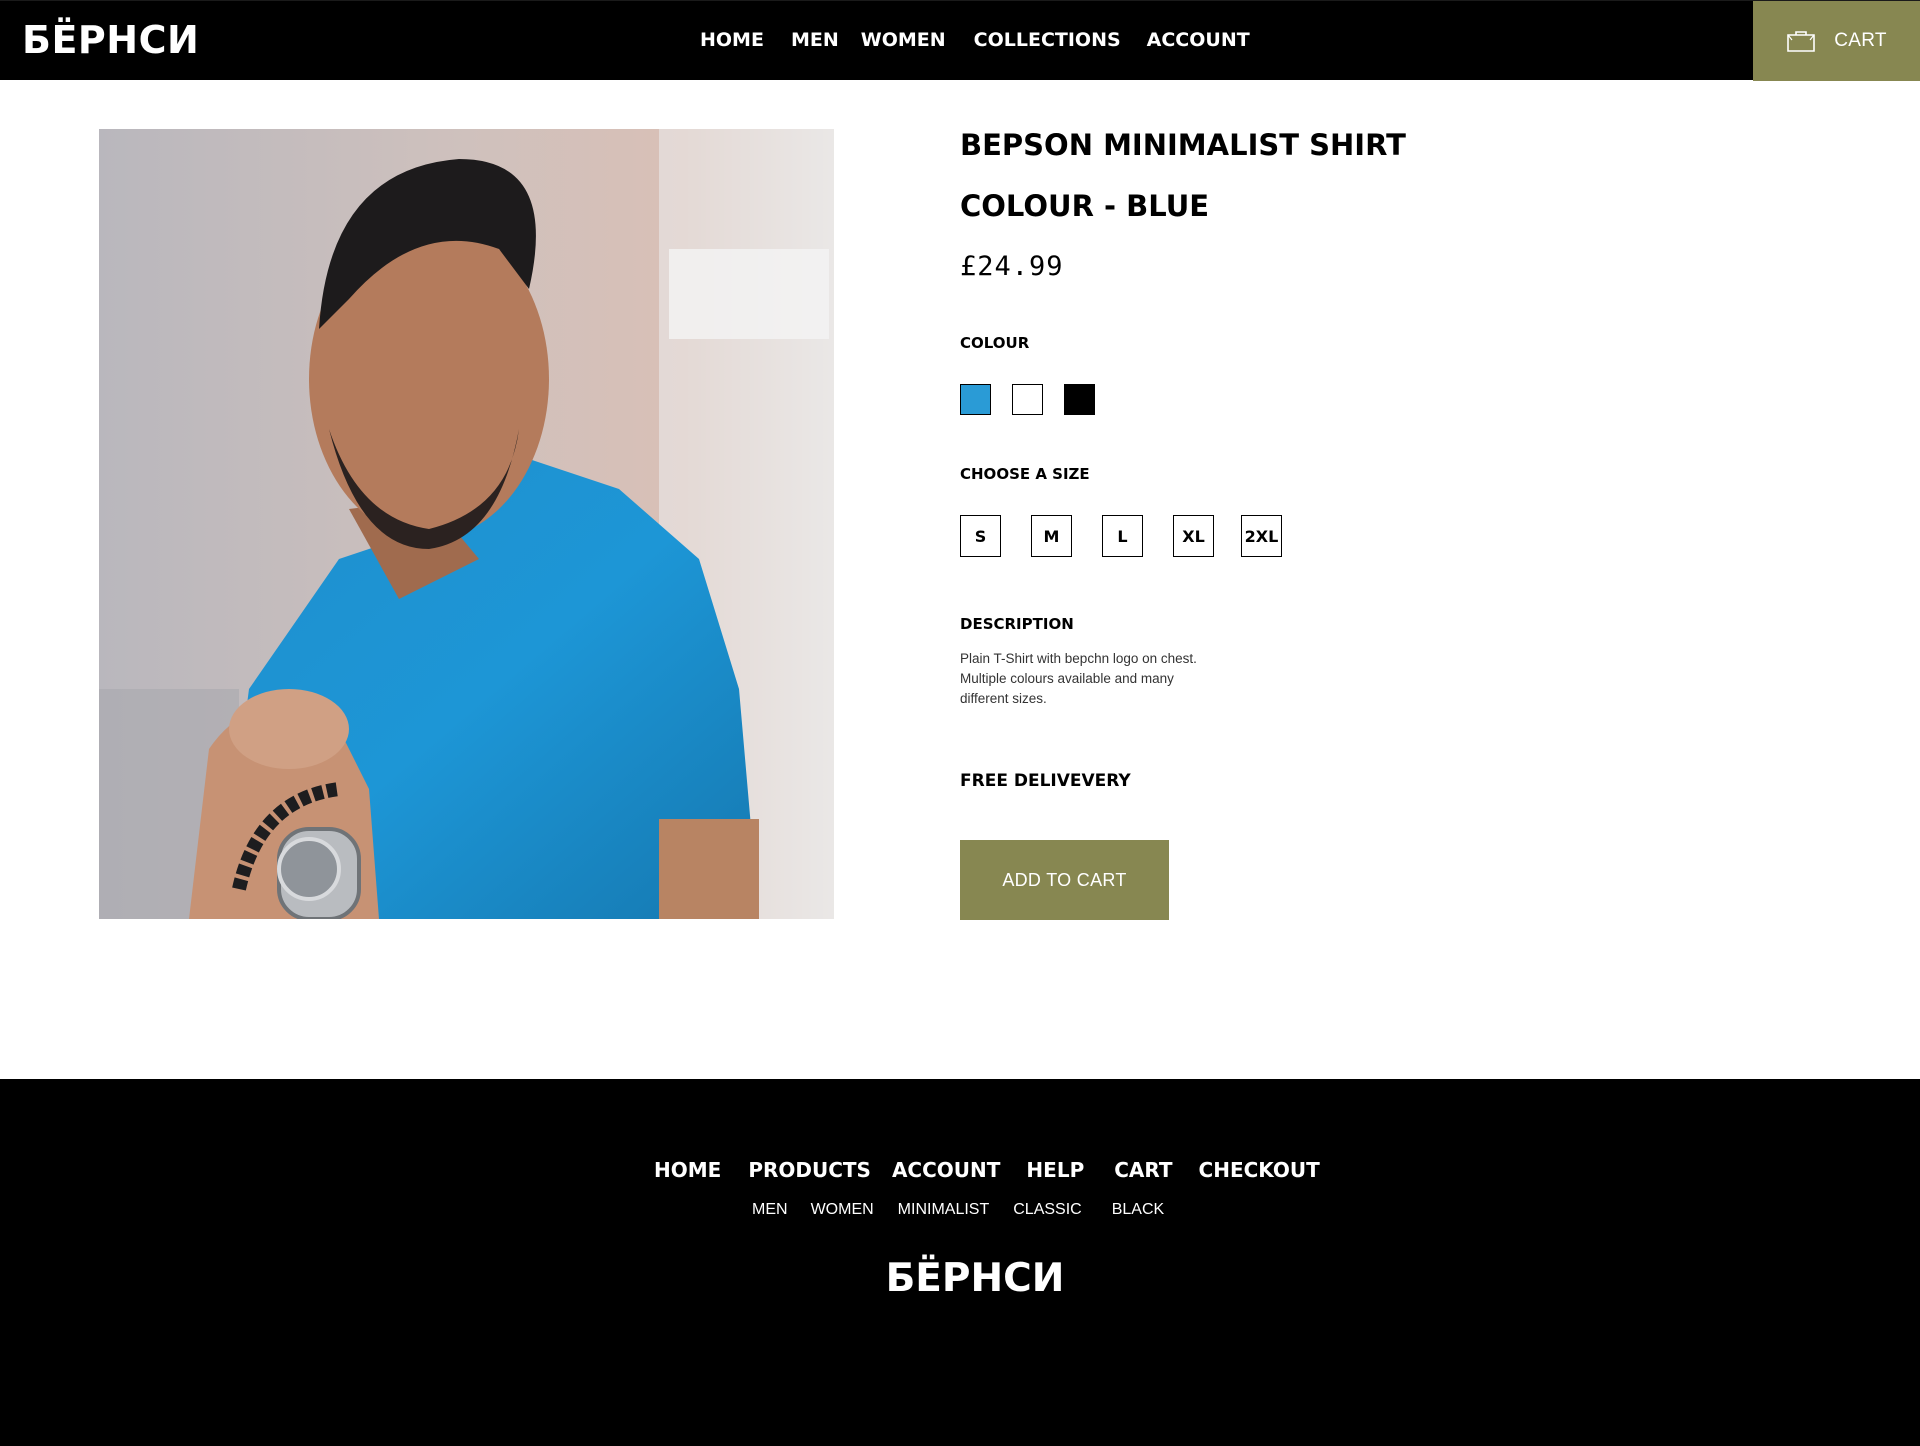  Describe the element at coordinates (842, 1210) in the screenshot. I see `footer-link-women: WOMEN` at that location.